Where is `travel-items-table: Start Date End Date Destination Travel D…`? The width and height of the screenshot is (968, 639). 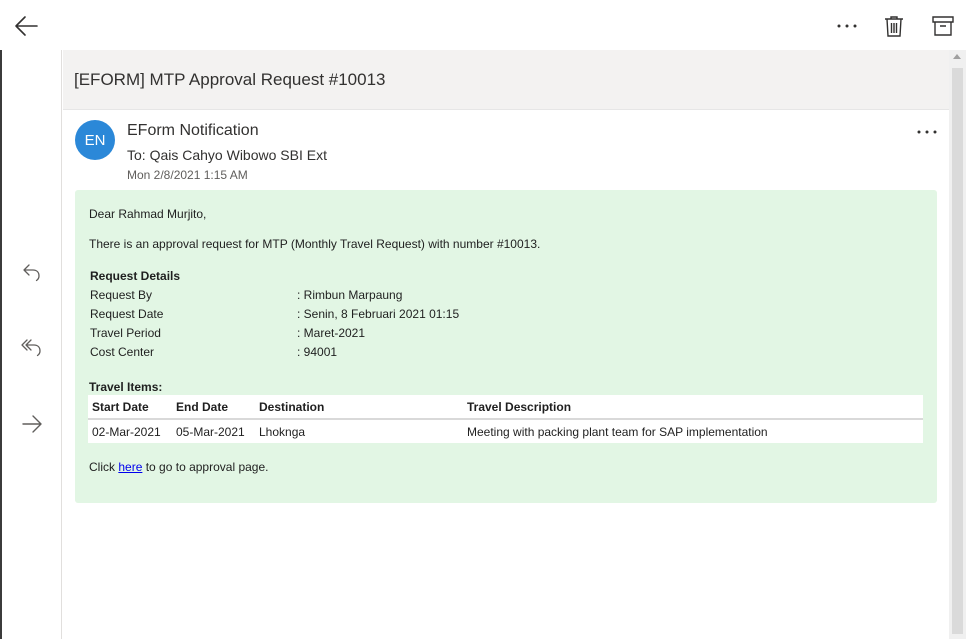 travel-items-table: Start Date End Date Destination Travel D… is located at coordinates (505, 419).